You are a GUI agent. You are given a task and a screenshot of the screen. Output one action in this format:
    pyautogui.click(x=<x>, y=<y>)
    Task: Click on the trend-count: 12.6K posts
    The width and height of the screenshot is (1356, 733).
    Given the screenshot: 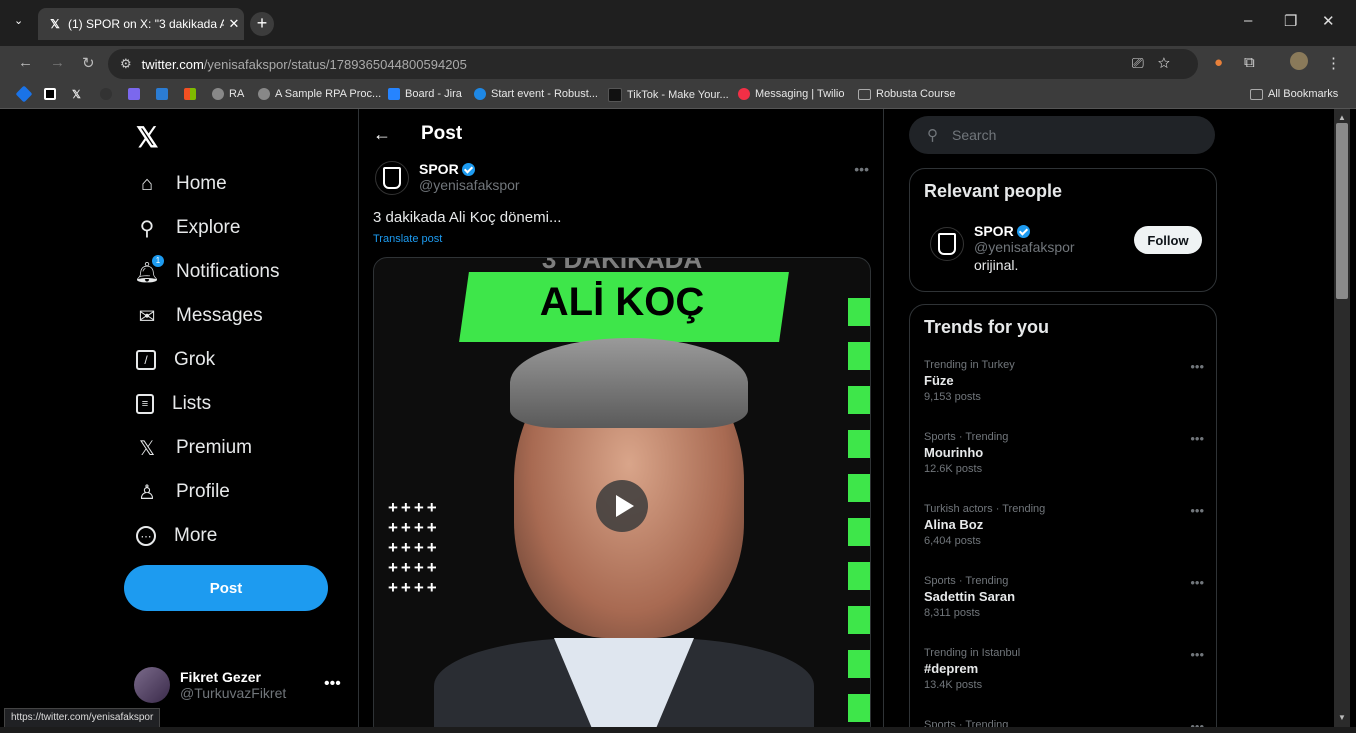 What is the action you would take?
    pyautogui.click(x=953, y=469)
    